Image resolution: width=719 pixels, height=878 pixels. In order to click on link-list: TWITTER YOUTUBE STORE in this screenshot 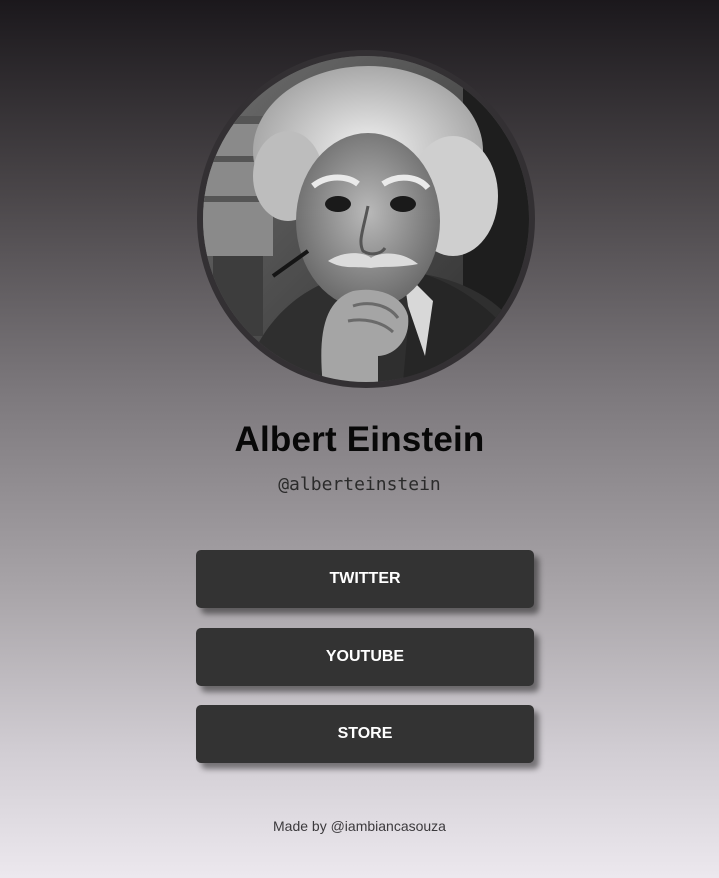, I will do `click(365, 666)`.